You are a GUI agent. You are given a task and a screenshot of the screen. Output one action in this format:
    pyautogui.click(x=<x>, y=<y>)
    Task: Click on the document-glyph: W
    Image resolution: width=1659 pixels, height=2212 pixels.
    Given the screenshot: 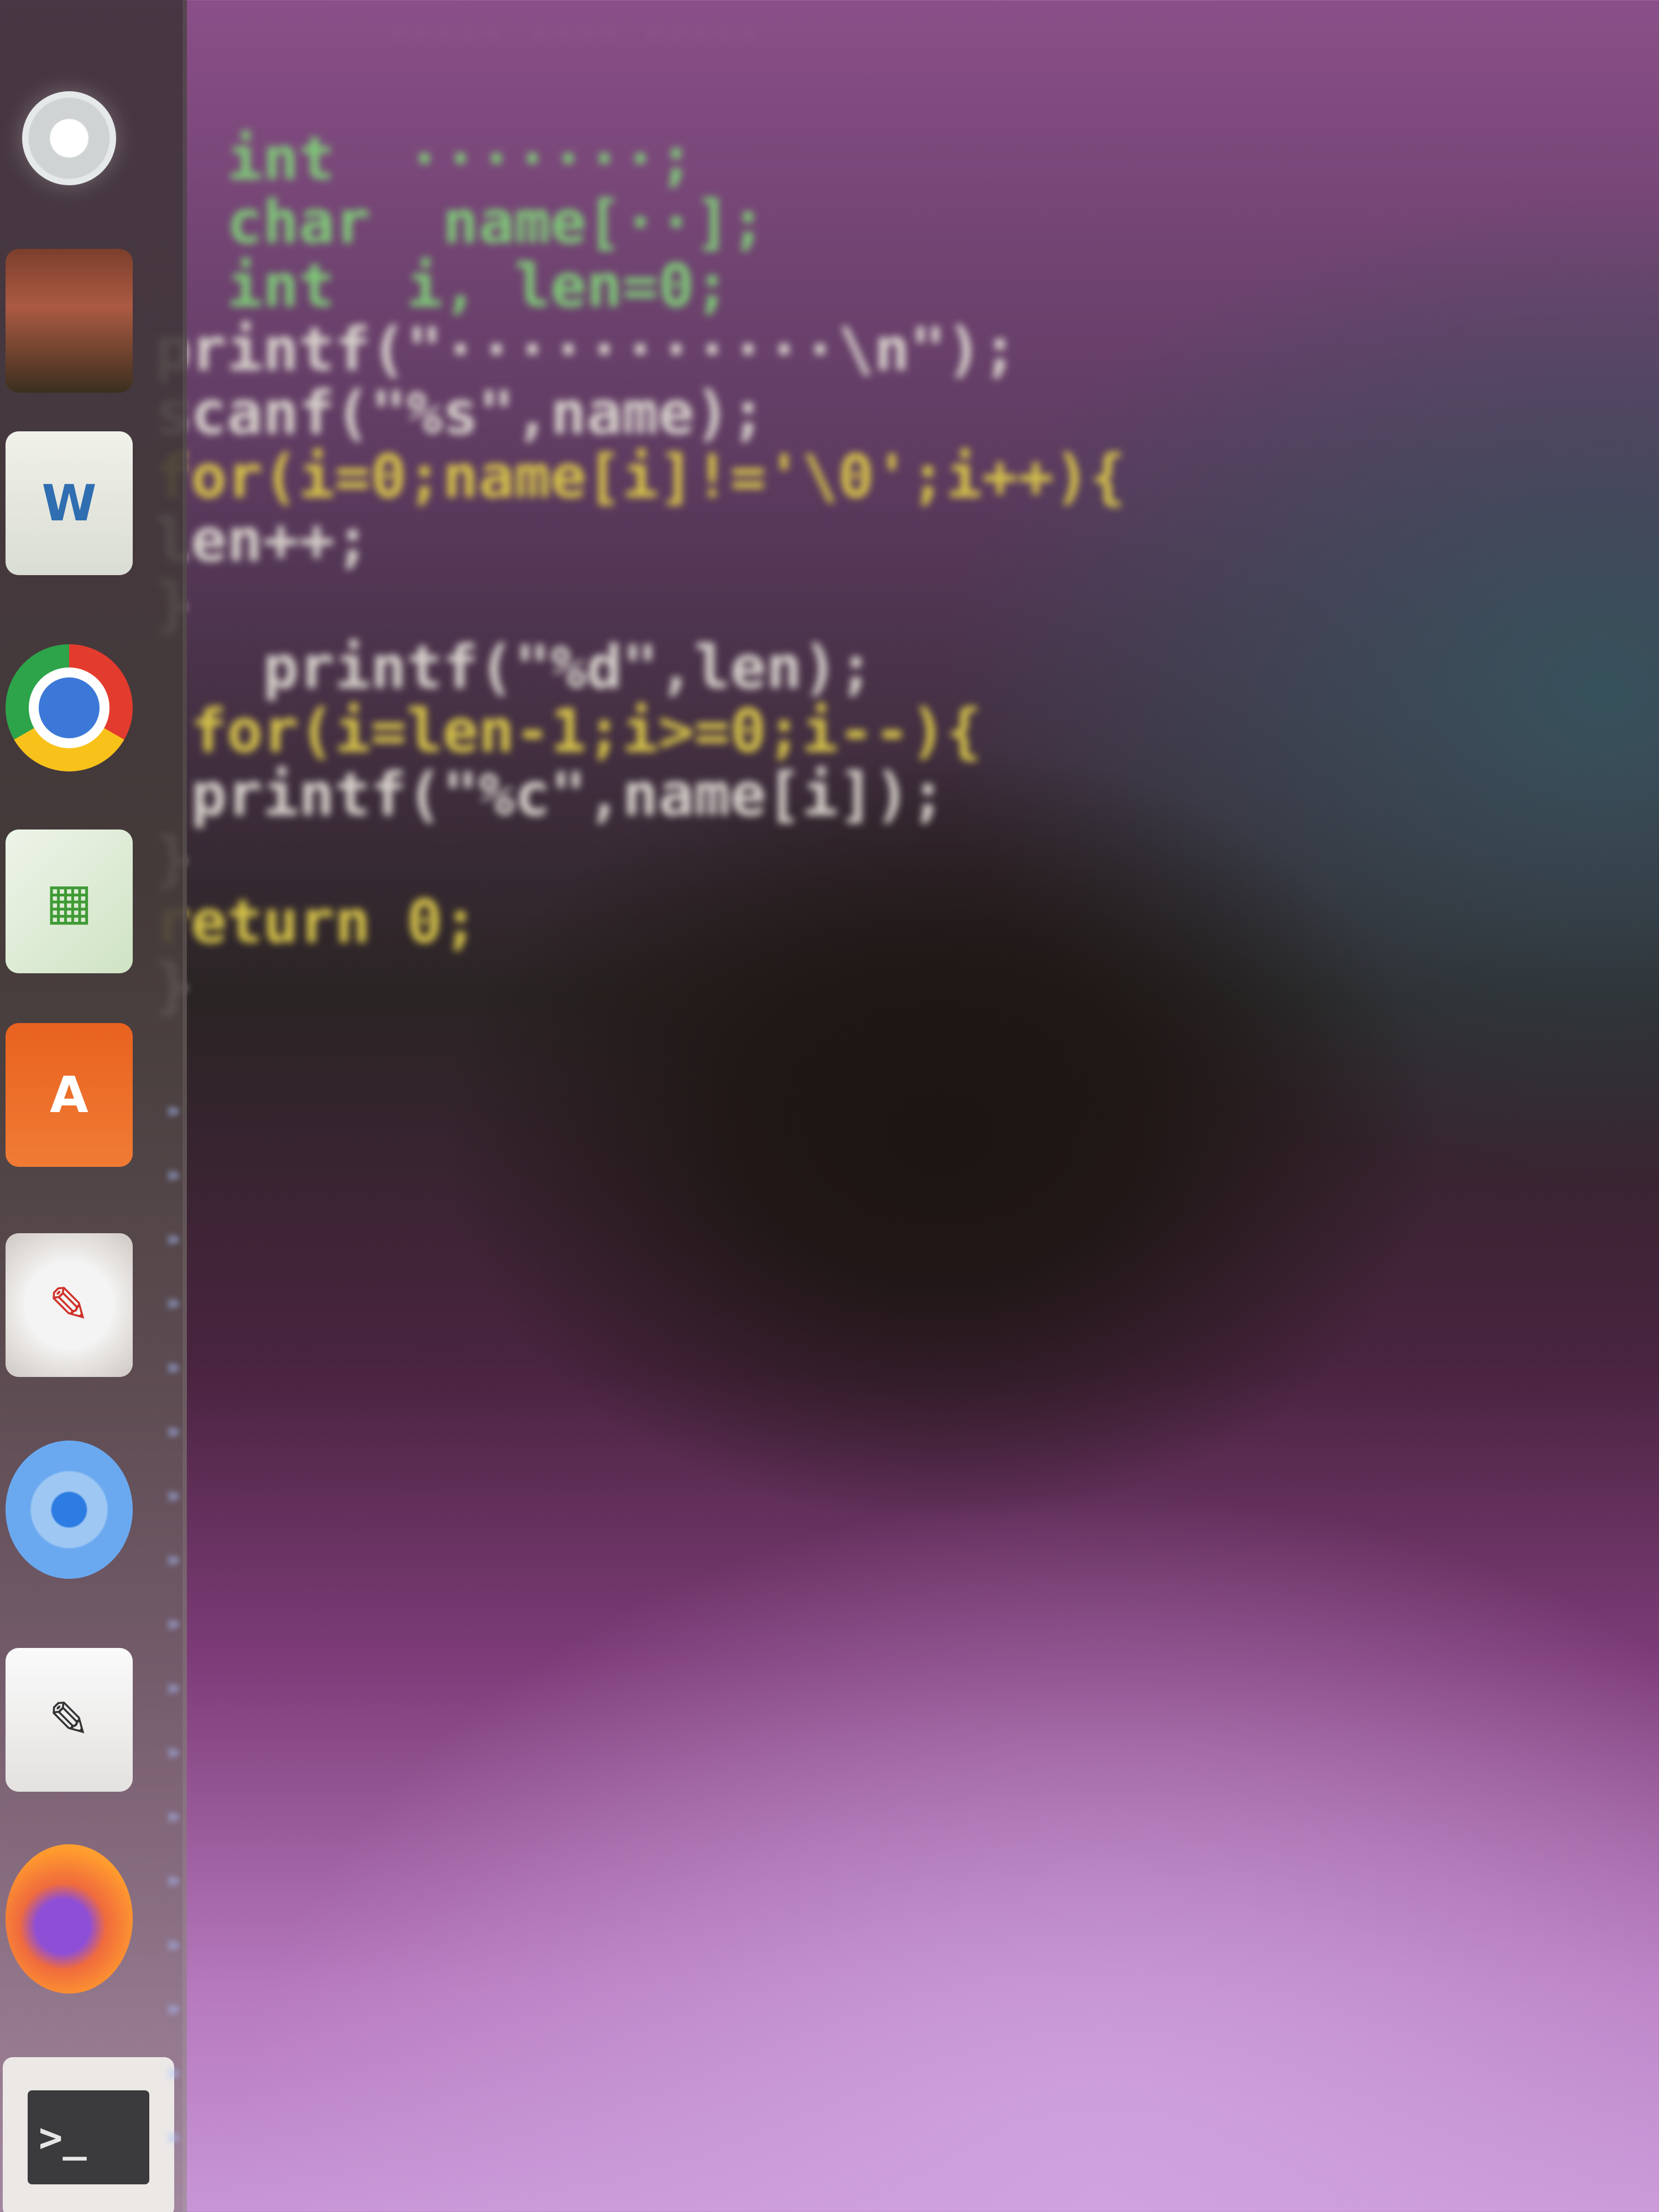 What is the action you would take?
    pyautogui.click(x=69, y=504)
    